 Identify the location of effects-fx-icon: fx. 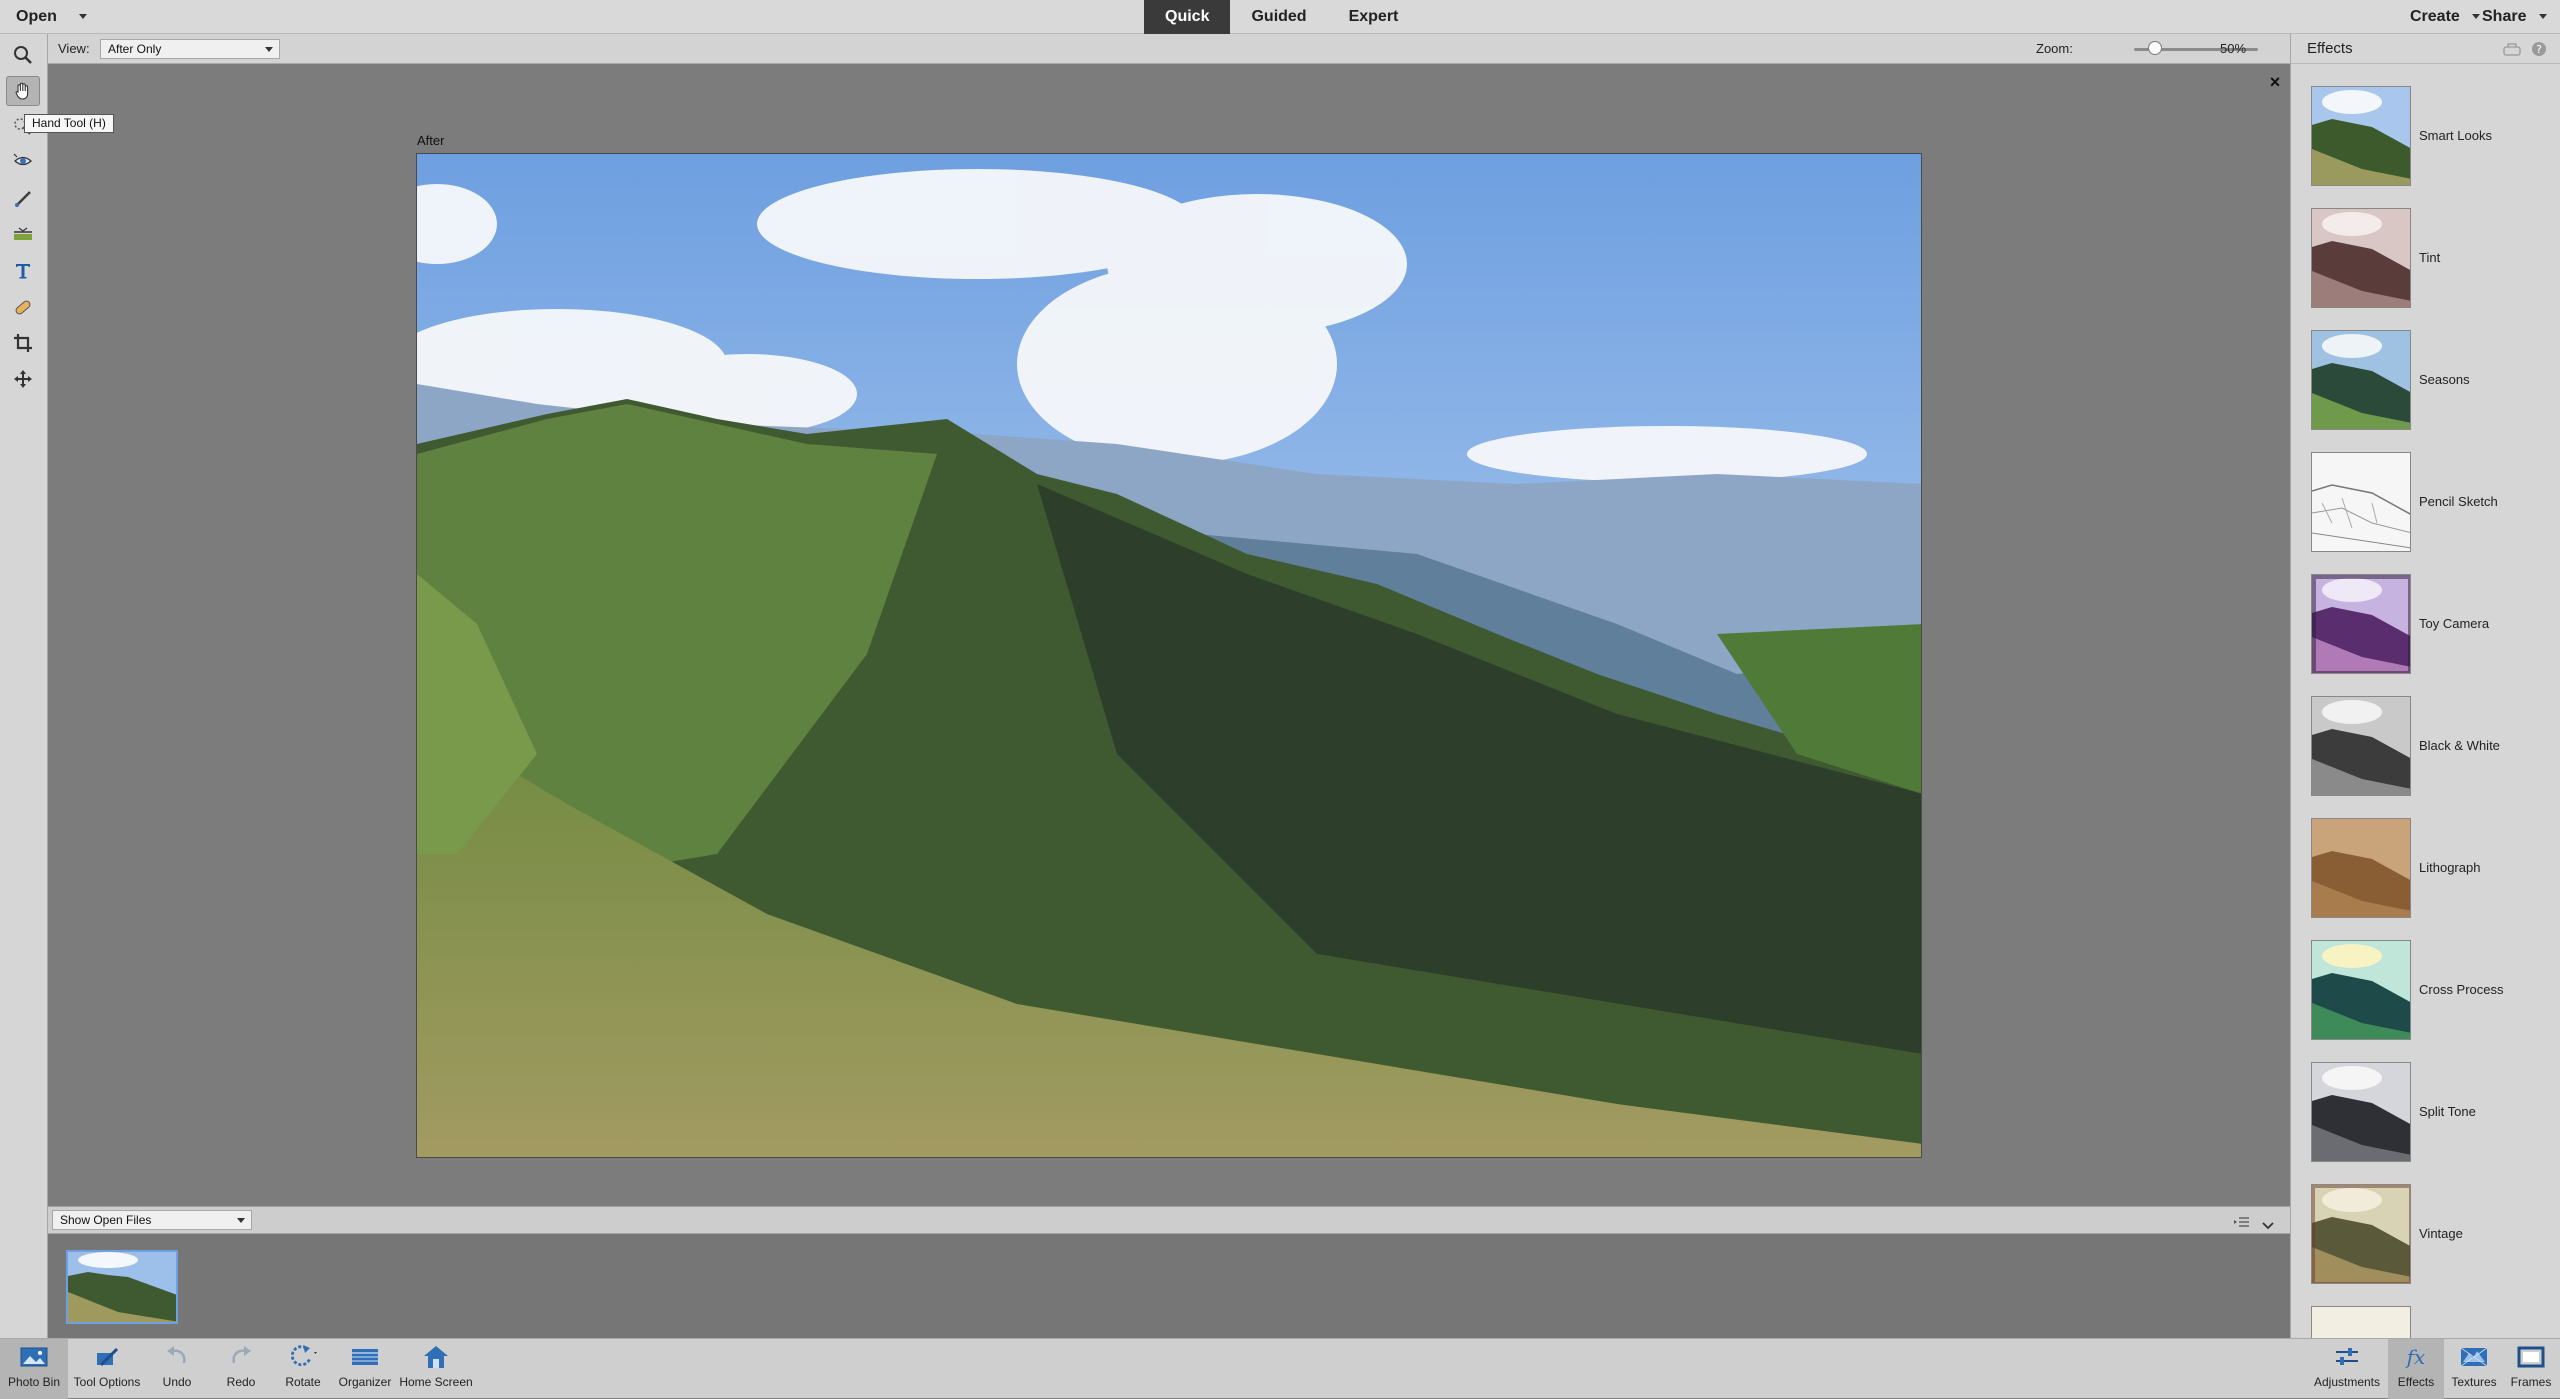
(2416, 1357).